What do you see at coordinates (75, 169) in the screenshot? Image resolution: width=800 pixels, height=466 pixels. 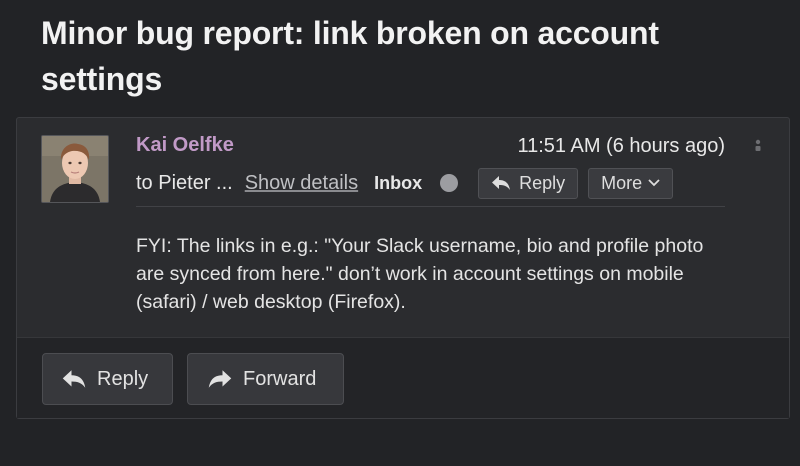 I see `sender-avatar` at bounding box center [75, 169].